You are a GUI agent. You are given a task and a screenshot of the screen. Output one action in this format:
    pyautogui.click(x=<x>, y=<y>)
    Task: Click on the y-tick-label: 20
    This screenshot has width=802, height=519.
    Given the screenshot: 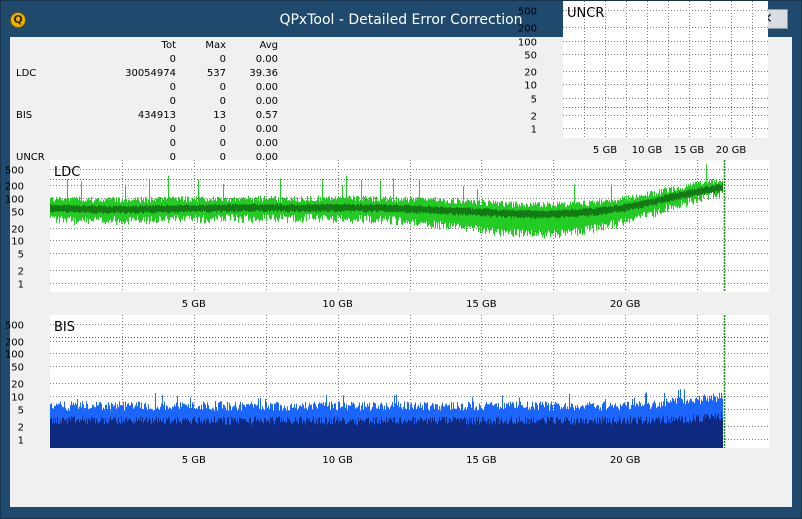 What is the action you would take?
    pyautogui.click(x=17, y=385)
    